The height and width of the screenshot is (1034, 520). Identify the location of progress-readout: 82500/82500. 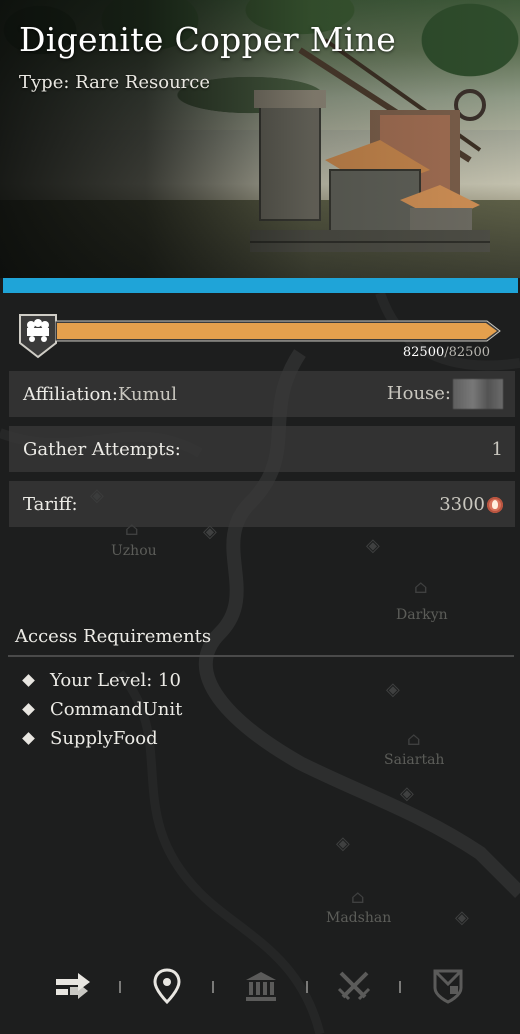
(446, 352).